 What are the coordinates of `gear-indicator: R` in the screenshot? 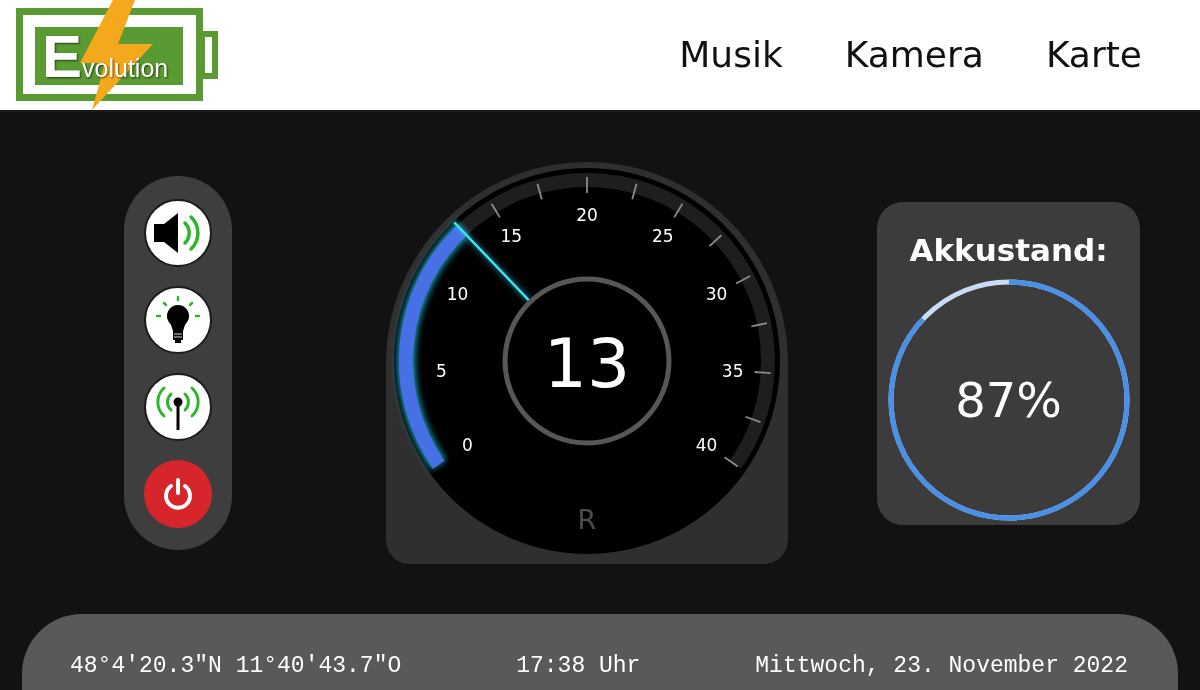 It's located at (587, 519).